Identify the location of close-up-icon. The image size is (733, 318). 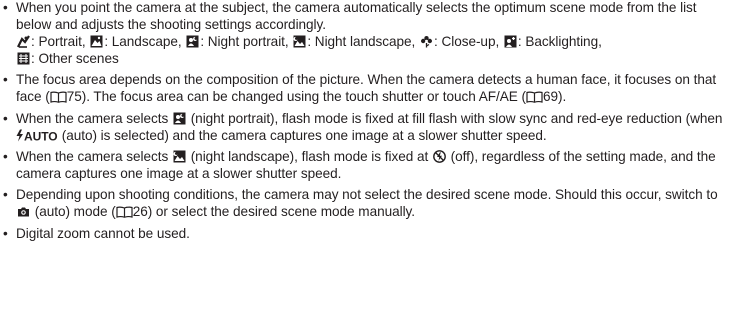
(426, 41).